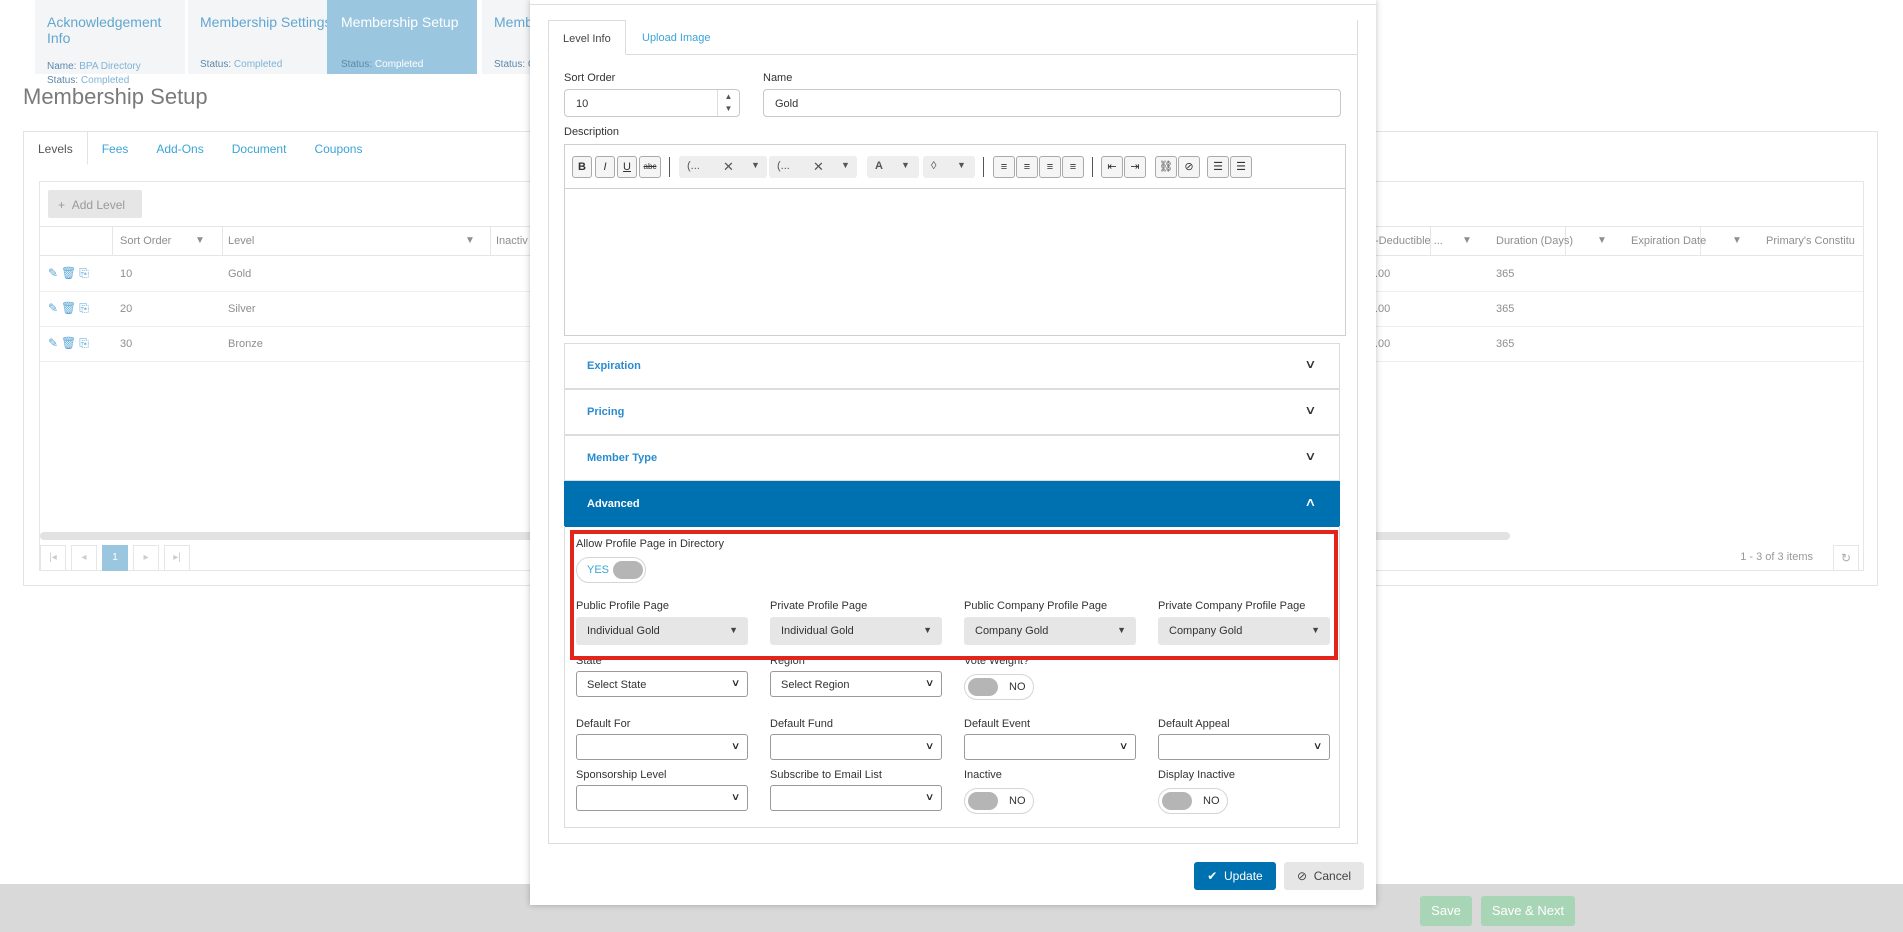 The height and width of the screenshot is (932, 1903). I want to click on page-number-current: 1, so click(115, 558).